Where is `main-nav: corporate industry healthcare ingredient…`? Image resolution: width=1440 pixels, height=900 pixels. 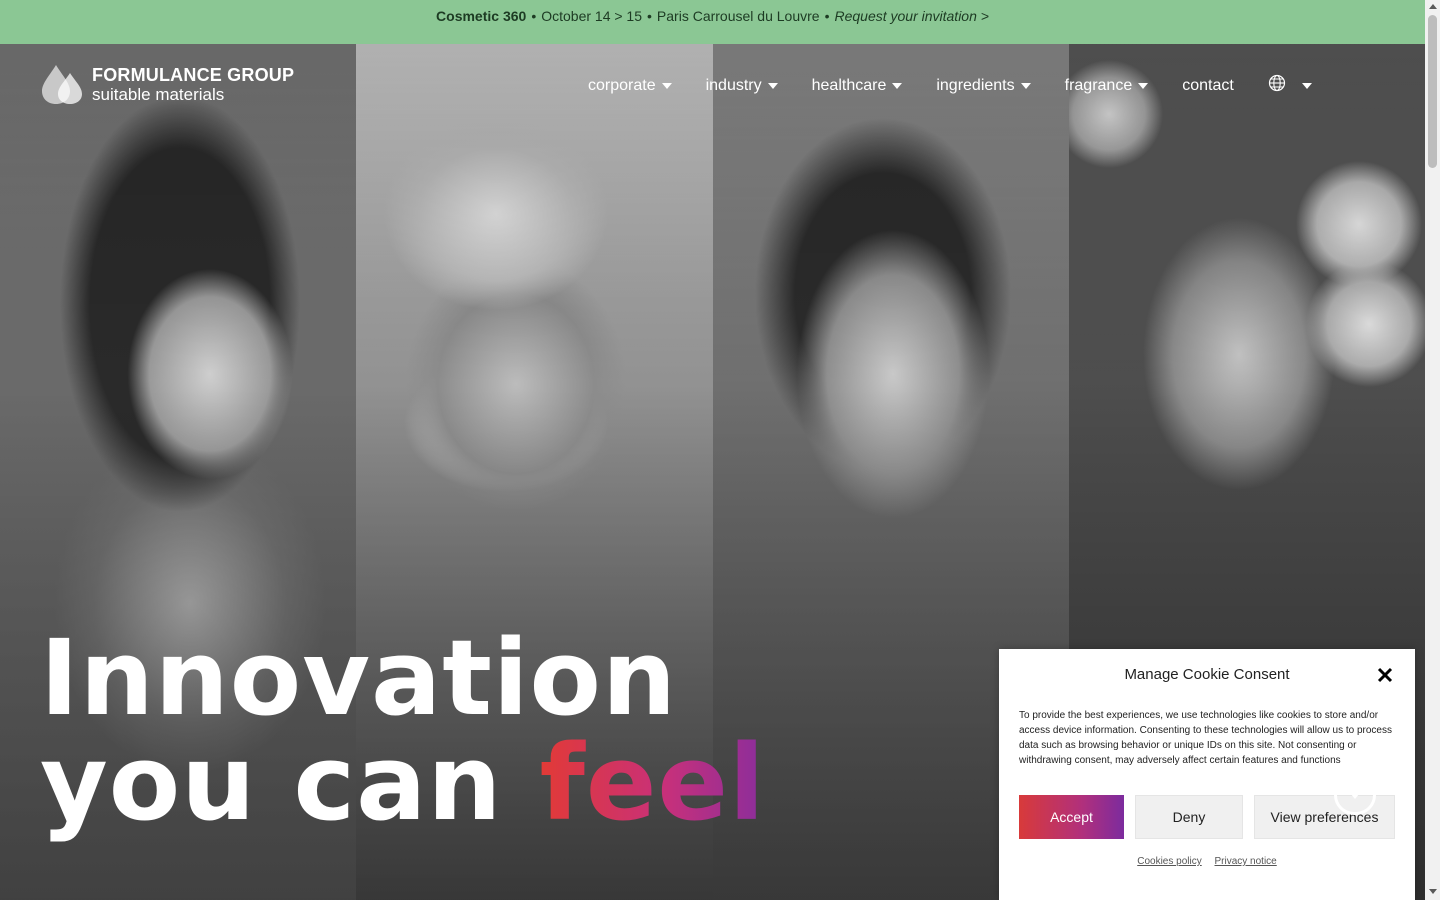
main-nav: corporate industry healthcare ingredient… is located at coordinates (950, 85).